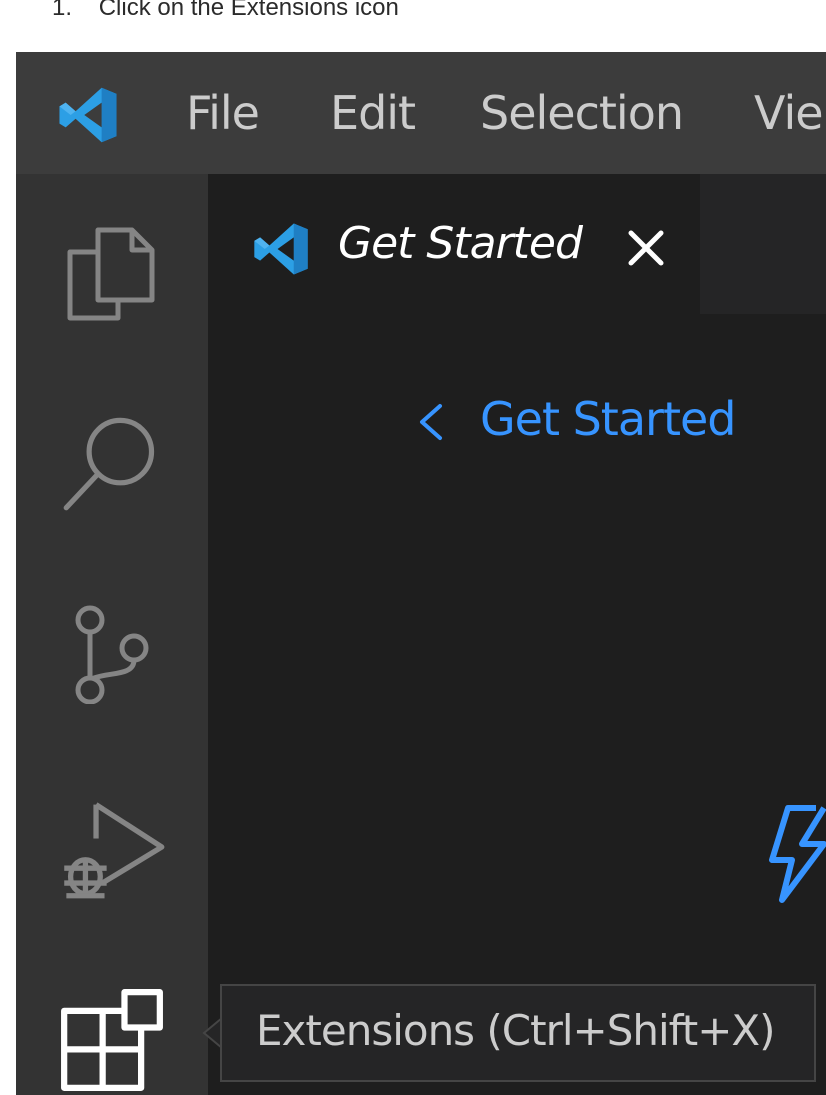  I want to click on run-debug-icon, so click(113, 847).